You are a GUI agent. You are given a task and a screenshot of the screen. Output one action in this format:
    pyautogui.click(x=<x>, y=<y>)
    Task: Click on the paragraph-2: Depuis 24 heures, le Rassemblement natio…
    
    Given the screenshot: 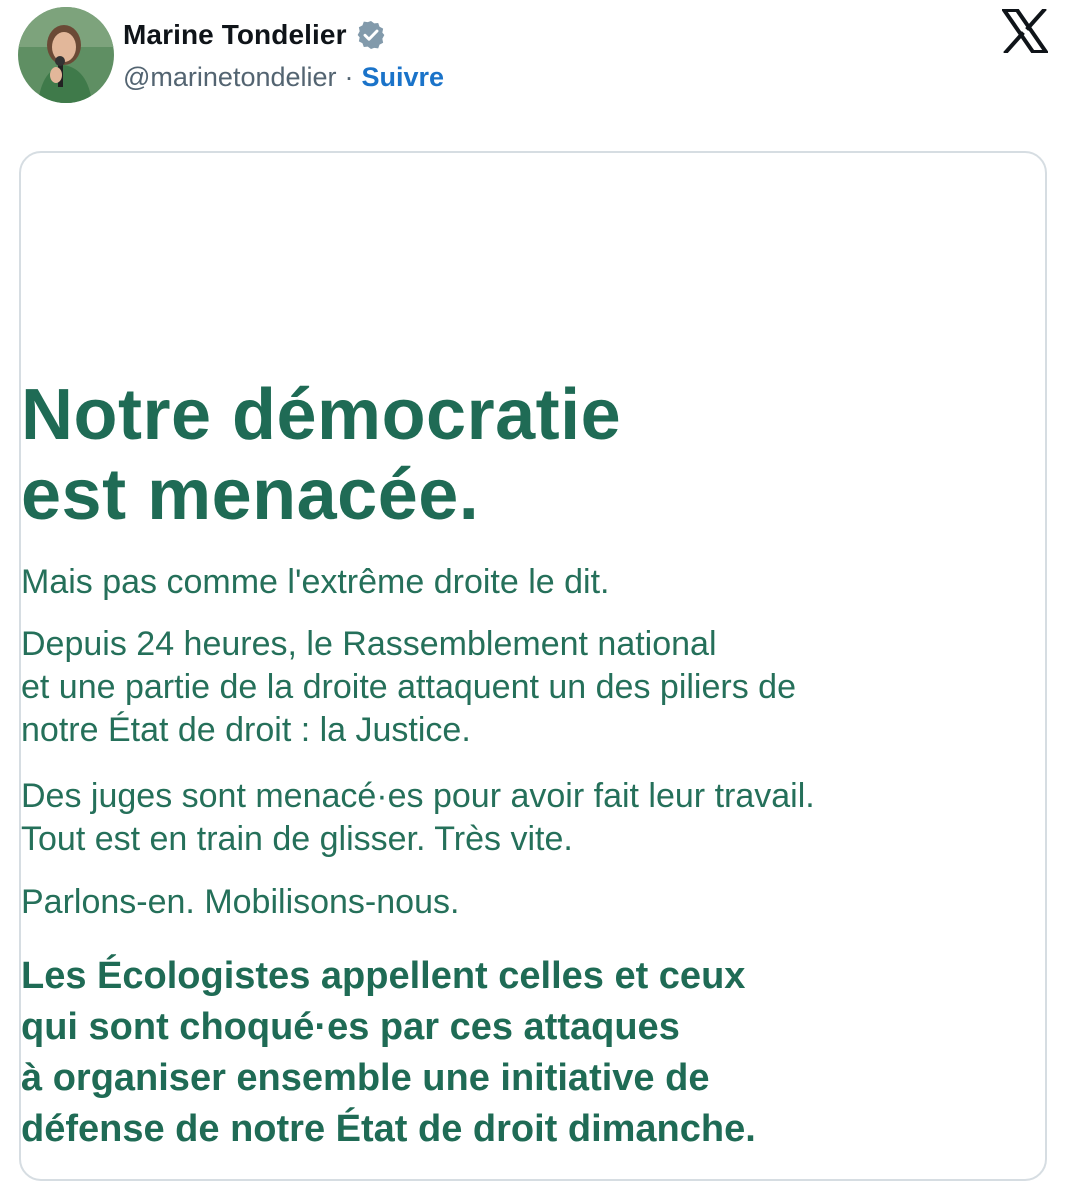 What is the action you would take?
    pyautogui.click(x=533, y=687)
    